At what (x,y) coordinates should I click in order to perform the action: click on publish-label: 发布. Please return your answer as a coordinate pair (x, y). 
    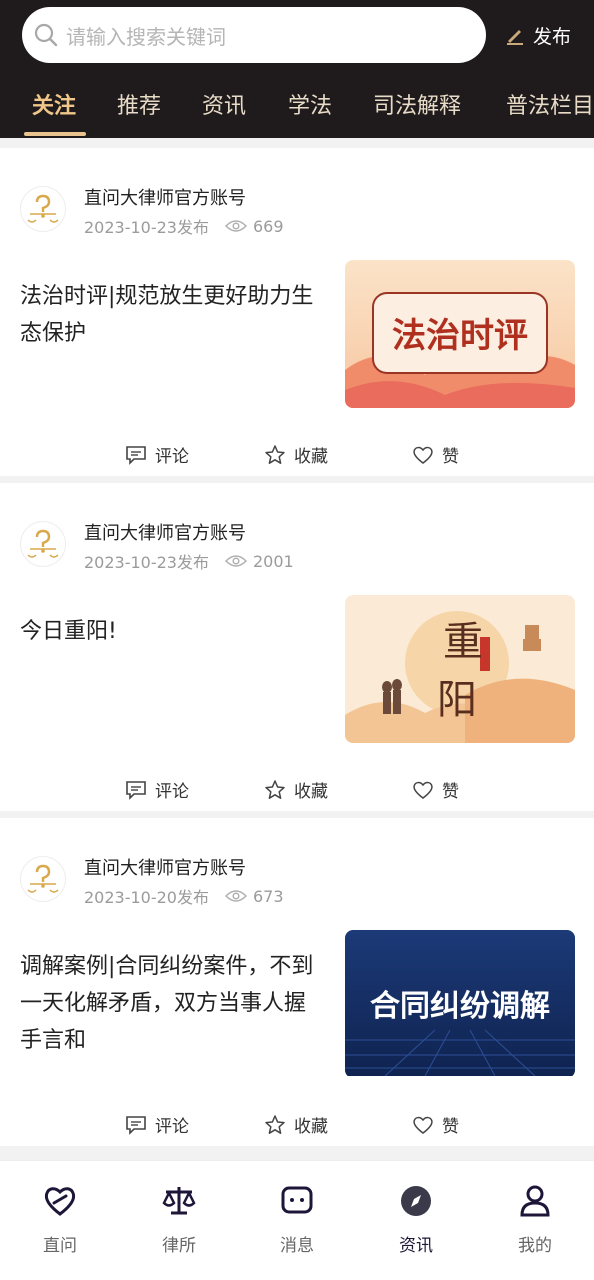
    Looking at the image, I should click on (552, 36).